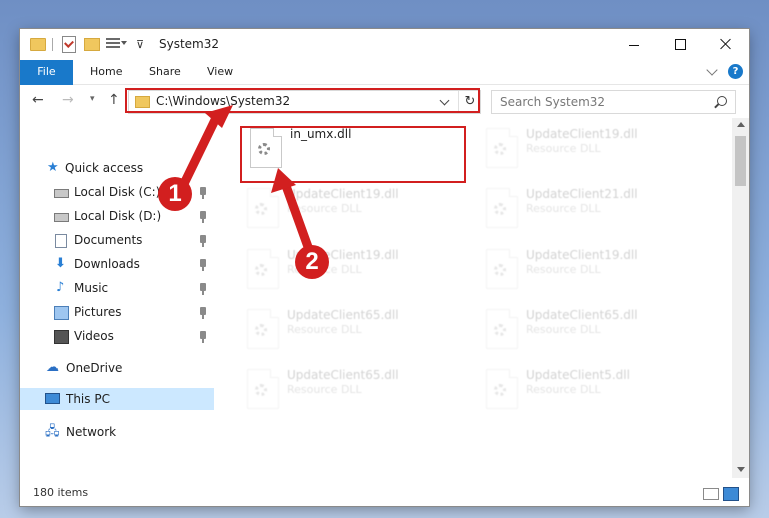 The image size is (769, 518). Describe the element at coordinates (740, 161) in the screenshot. I see `scrollbar-thumb` at that location.